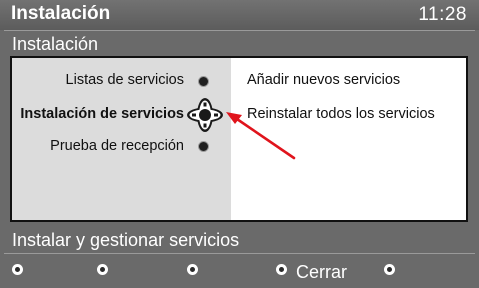 This screenshot has width=479, height=288. I want to click on menu-item-instalacion-de-servicios: Instalación de servicios, so click(92, 114).